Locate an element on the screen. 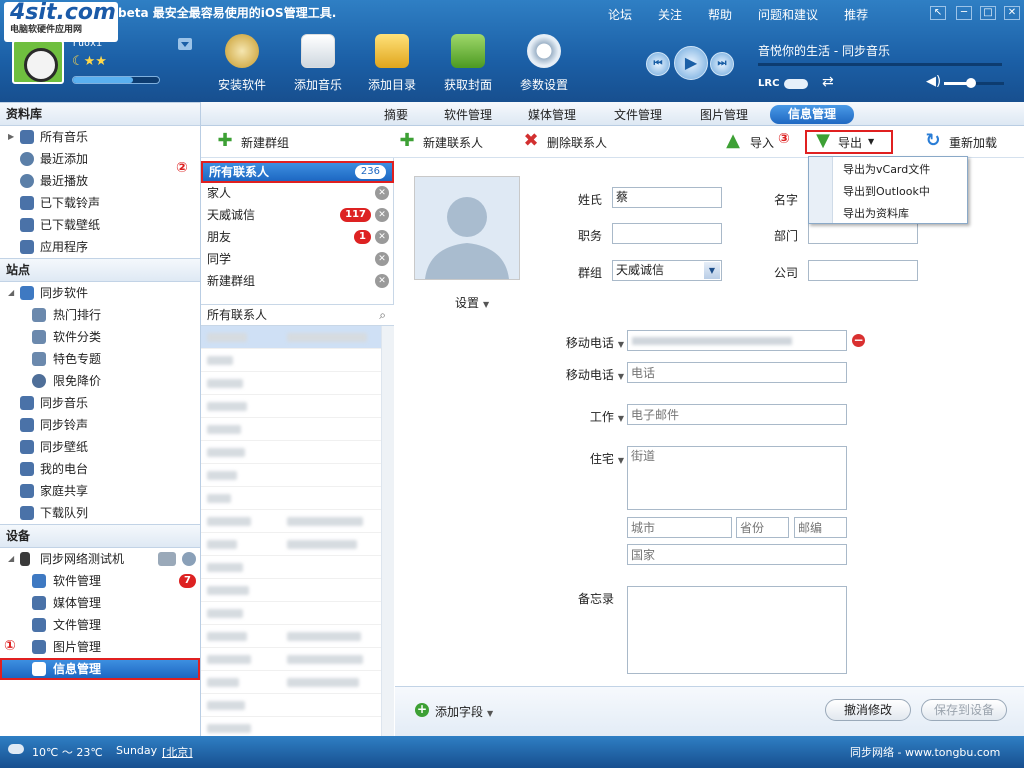 This screenshot has height=768, width=1024. previous-icon: ⏮ is located at coordinates (658, 64).